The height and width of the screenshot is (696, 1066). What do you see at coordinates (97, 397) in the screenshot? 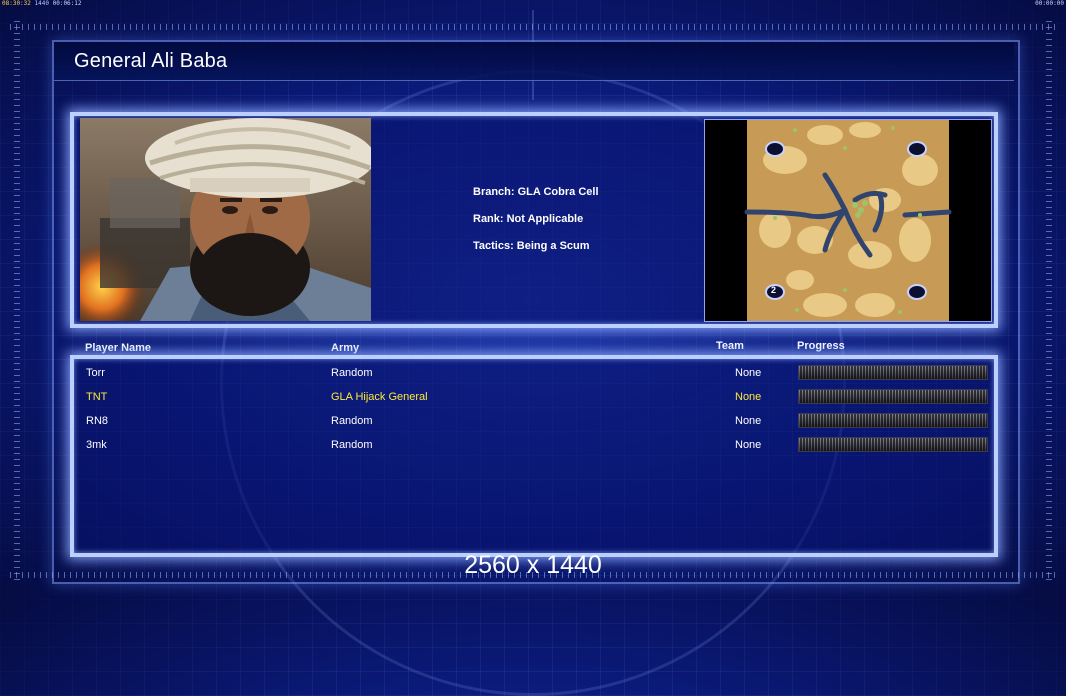
I see `player-name: TNT` at bounding box center [97, 397].